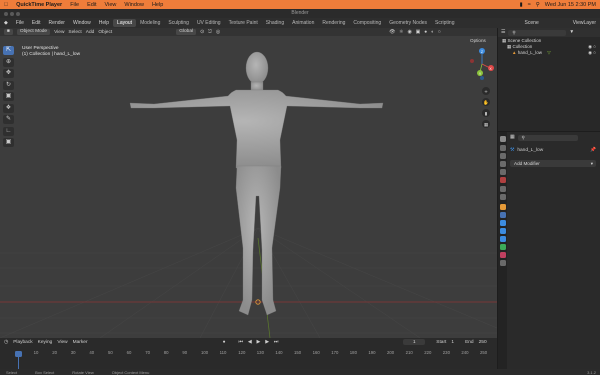  I want to click on tab-sculpting: Sculpting, so click(178, 23).